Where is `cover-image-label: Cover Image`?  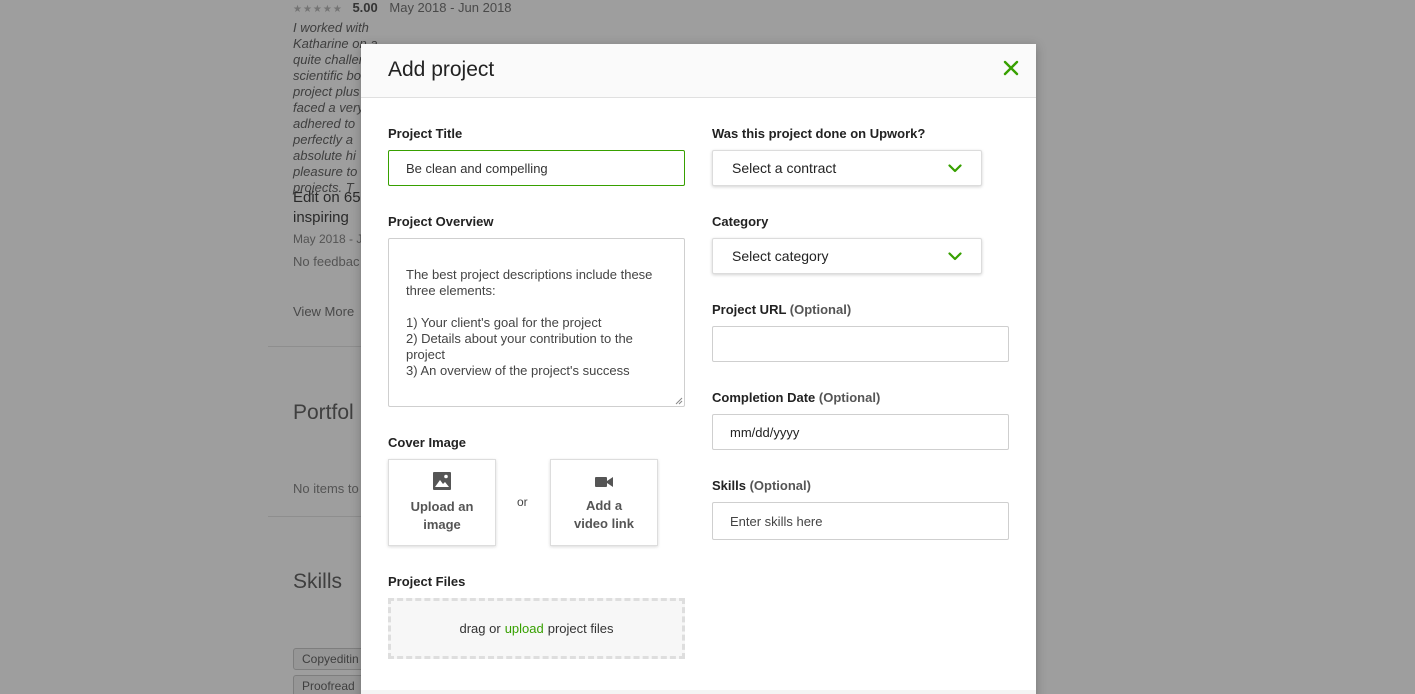 cover-image-label: Cover Image is located at coordinates (427, 442).